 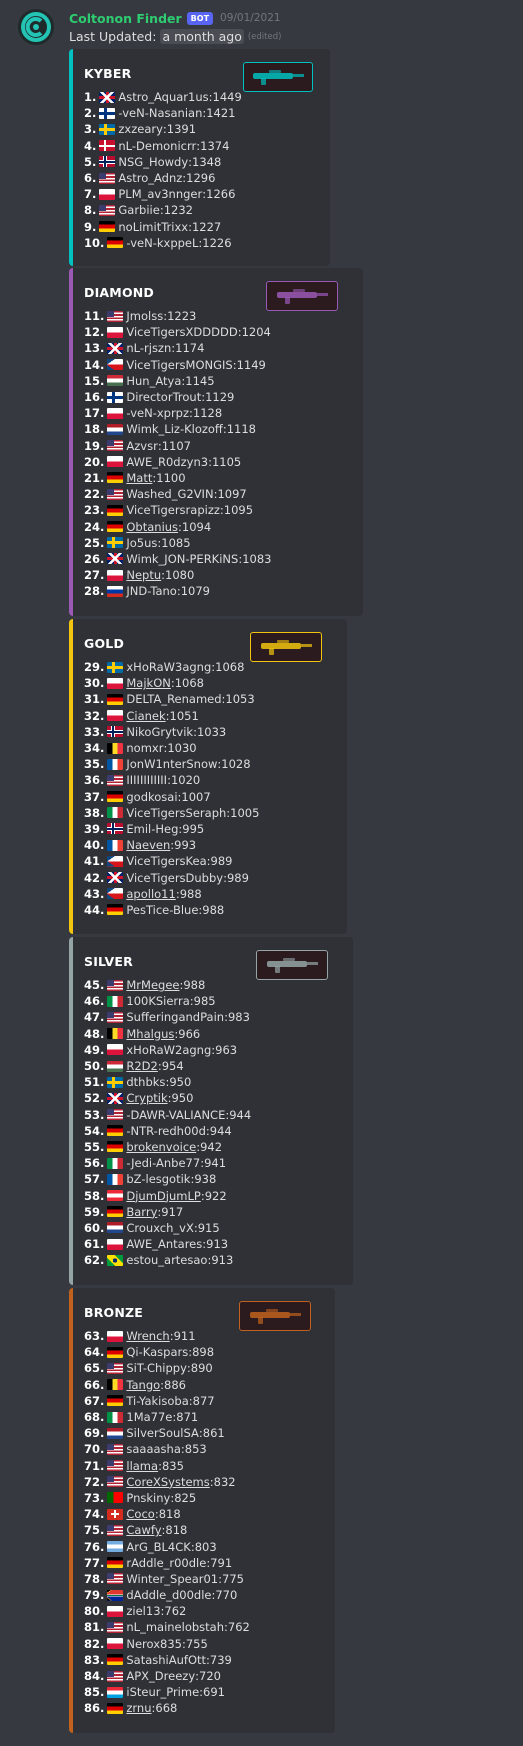 I want to click on player-mention-link: Cawfy, so click(x=143, y=1530).